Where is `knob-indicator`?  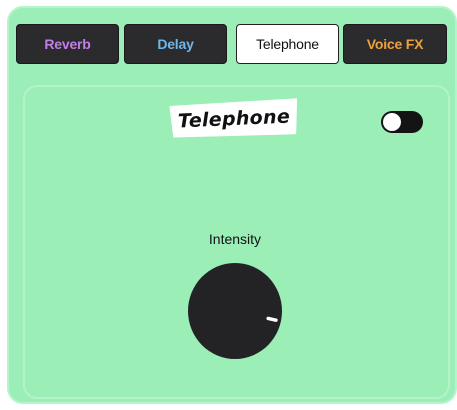 knob-indicator is located at coordinates (272, 319).